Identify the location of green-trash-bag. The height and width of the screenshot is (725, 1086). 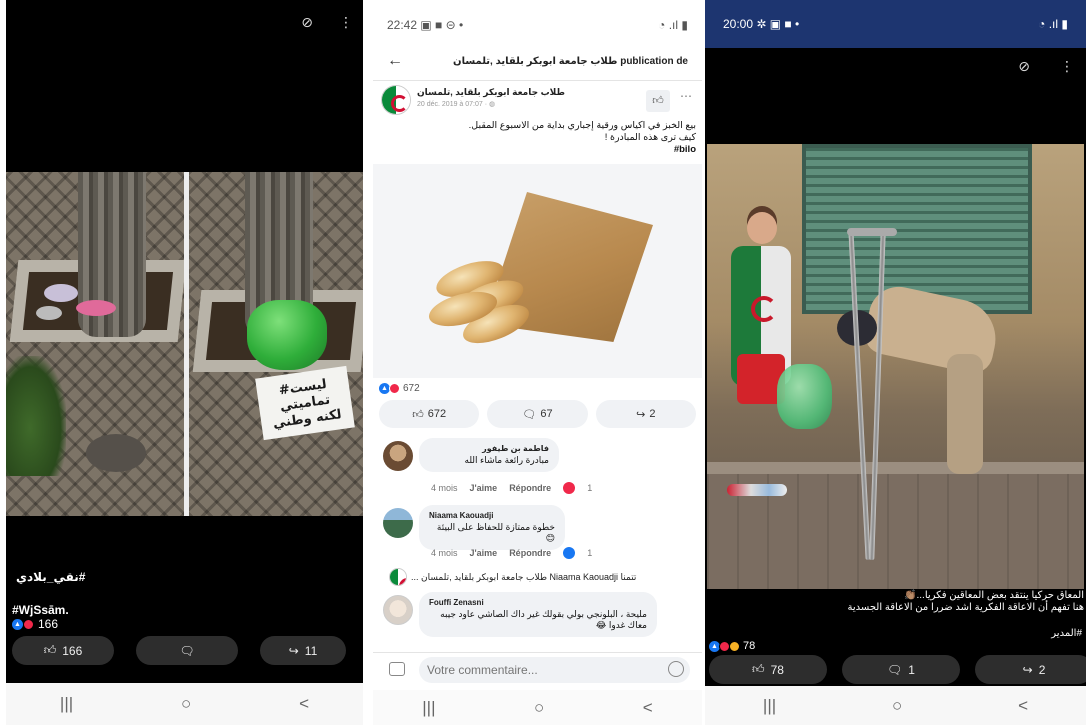
(804, 396).